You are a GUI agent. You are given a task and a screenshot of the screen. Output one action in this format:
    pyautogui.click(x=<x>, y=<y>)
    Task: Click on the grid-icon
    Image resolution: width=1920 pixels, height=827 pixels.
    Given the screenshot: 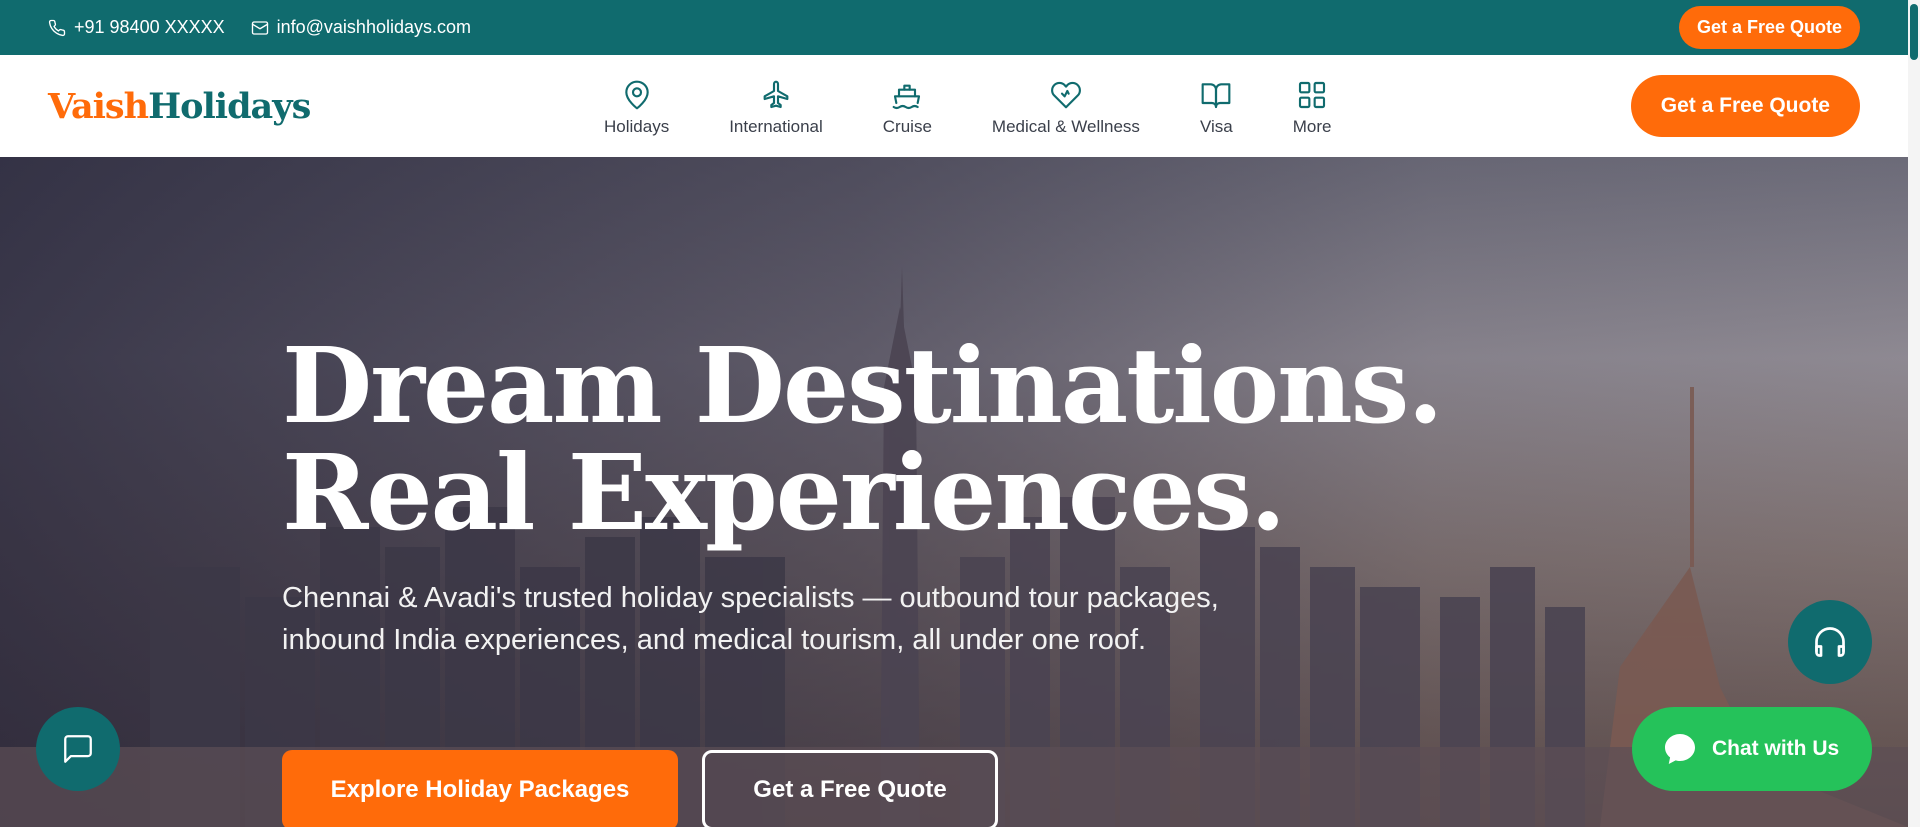 What is the action you would take?
    pyautogui.click(x=1312, y=95)
    